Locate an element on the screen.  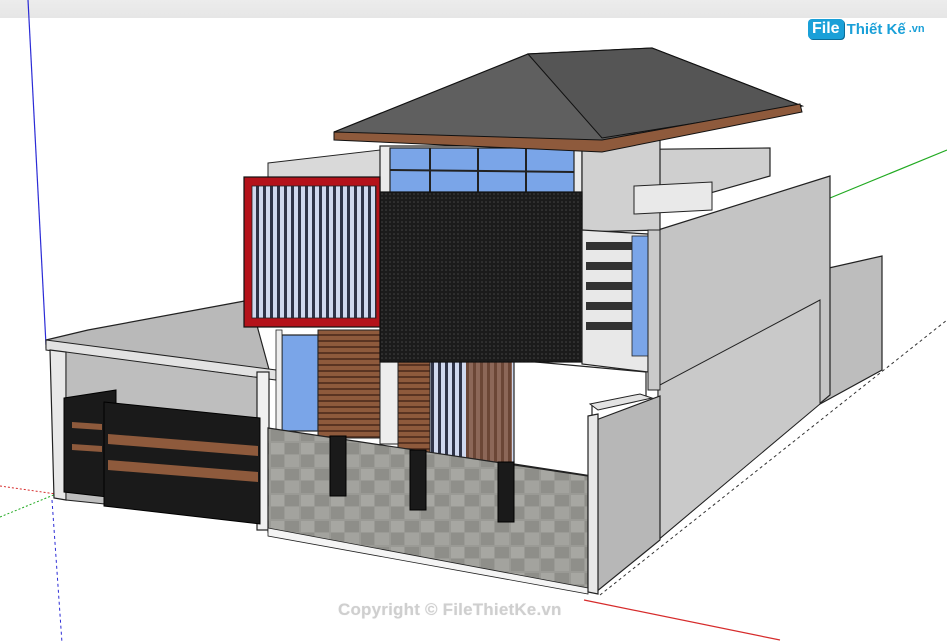
site-logo: File Thiết Kế .vn is located at coordinates (866, 29).